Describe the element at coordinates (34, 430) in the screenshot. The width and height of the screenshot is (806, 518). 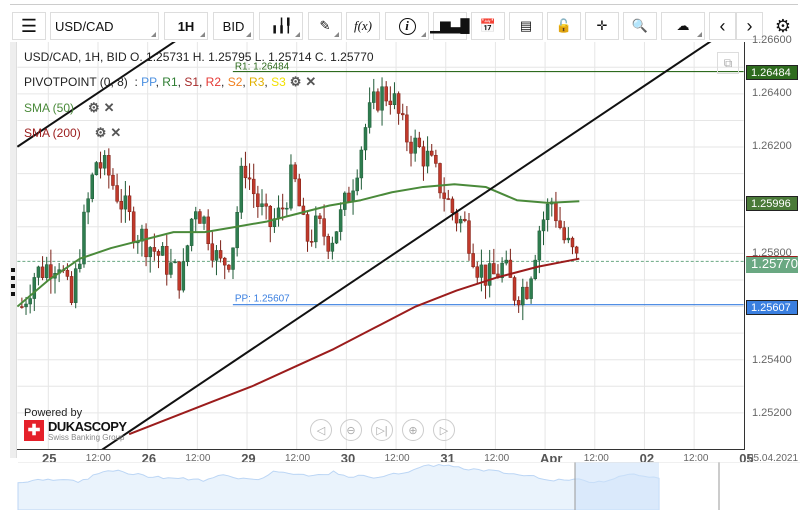
I see `dukascopy-logo: ✚` at that location.